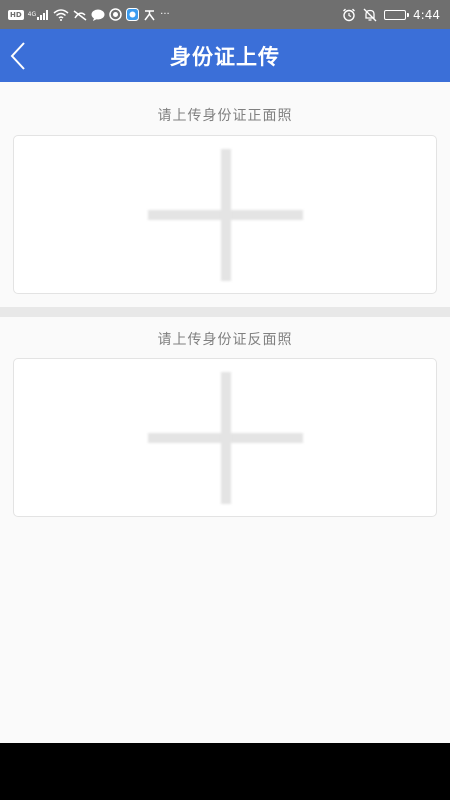 Image resolution: width=450 pixels, height=800 pixels. Describe the element at coordinates (225, 116) in the screenshot. I see `id-front-label: 请上传身份证正面照` at that location.